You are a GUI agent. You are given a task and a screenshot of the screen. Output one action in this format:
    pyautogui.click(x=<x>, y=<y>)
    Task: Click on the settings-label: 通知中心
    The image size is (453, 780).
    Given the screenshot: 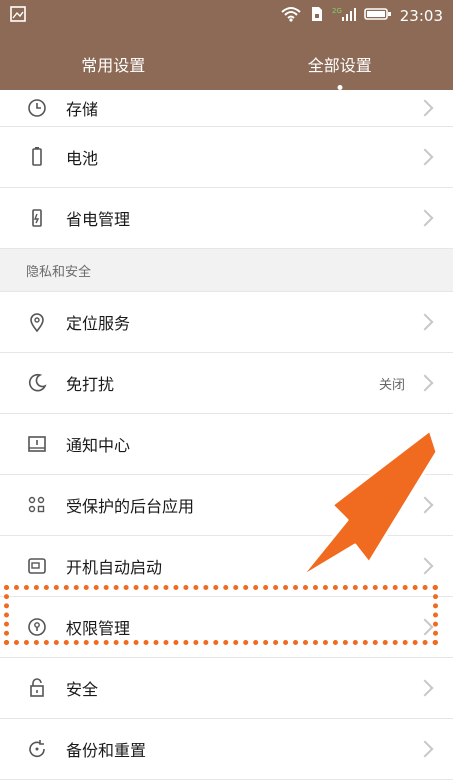 What is the action you would take?
    pyautogui.click(x=98, y=445)
    